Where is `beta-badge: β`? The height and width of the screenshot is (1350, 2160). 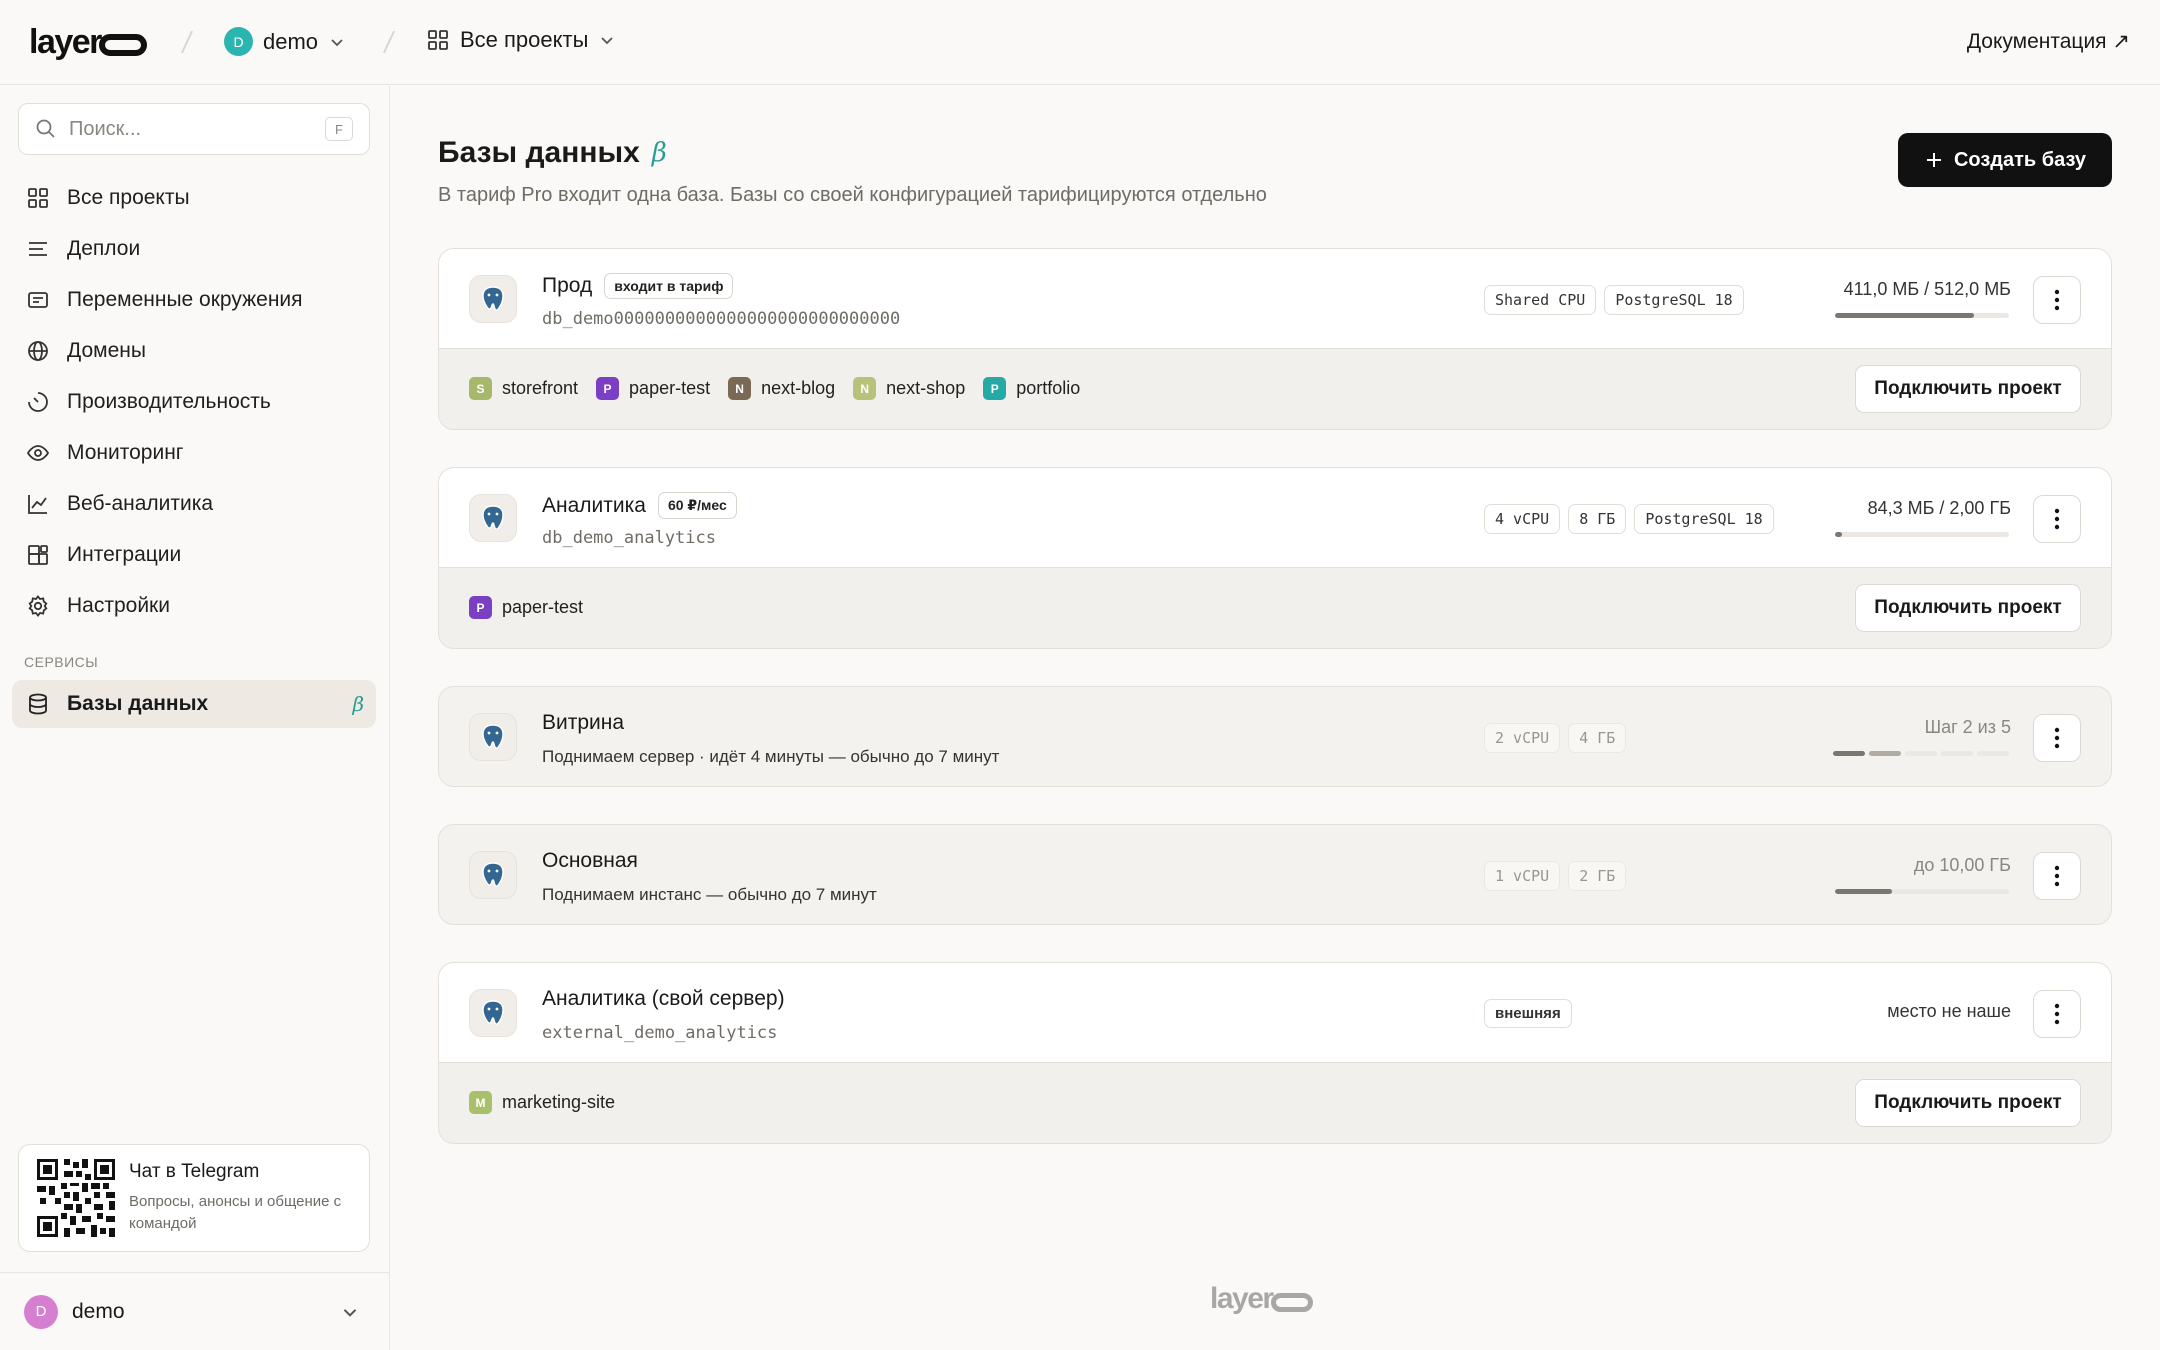 beta-badge: β is located at coordinates (659, 153).